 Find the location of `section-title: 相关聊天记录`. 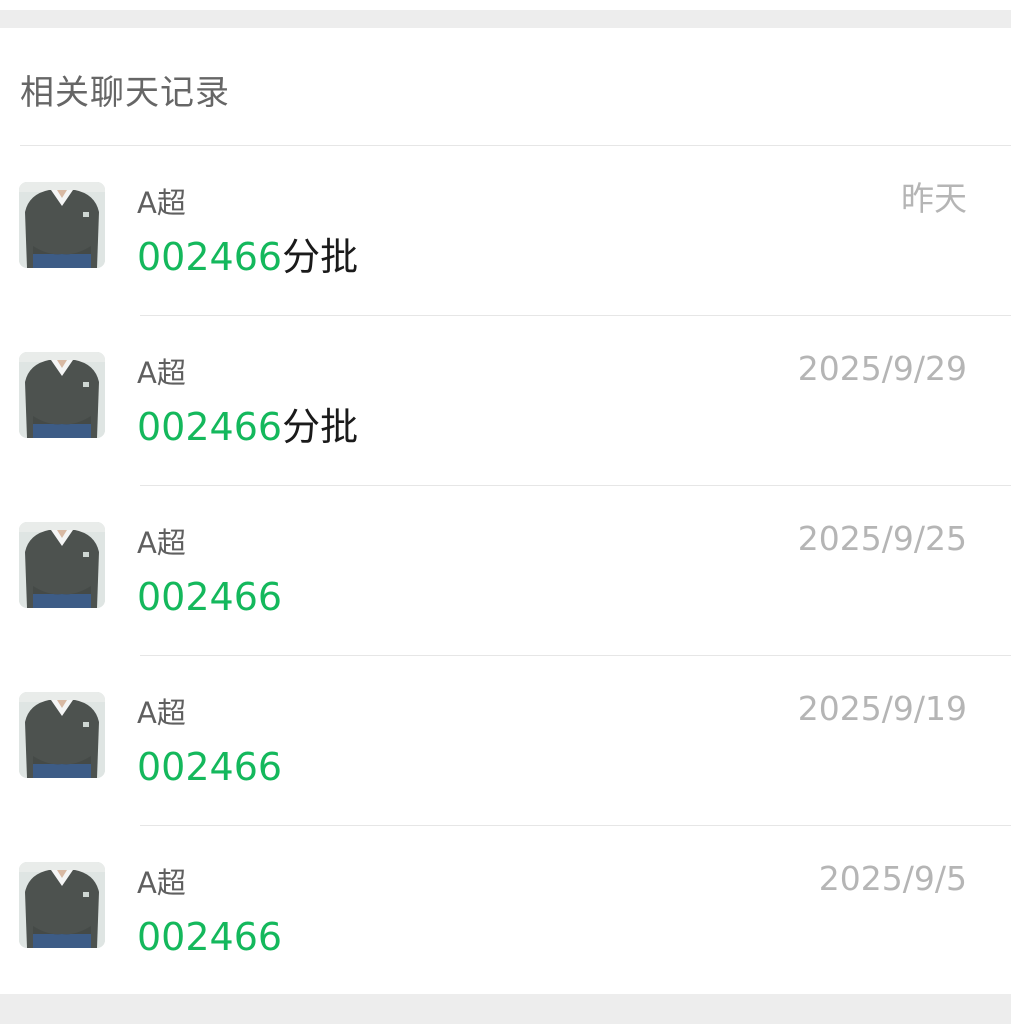

section-title: 相关聊天记录 is located at coordinates (125, 93).